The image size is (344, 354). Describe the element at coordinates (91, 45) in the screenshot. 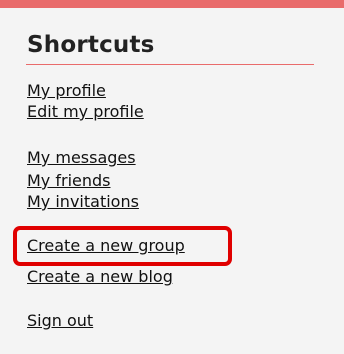

I see `shortcuts-heading: Shortcuts` at that location.